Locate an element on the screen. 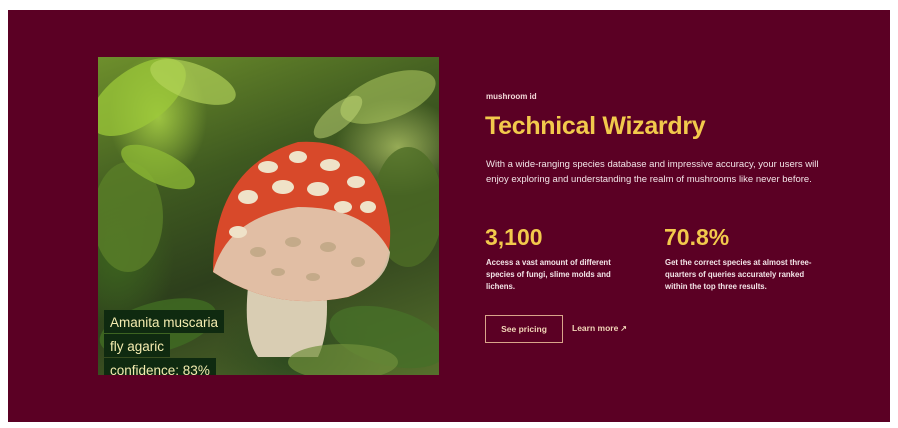 This screenshot has width=898, height=428. learn-more-link: Learn more ↗ is located at coordinates (599, 328).